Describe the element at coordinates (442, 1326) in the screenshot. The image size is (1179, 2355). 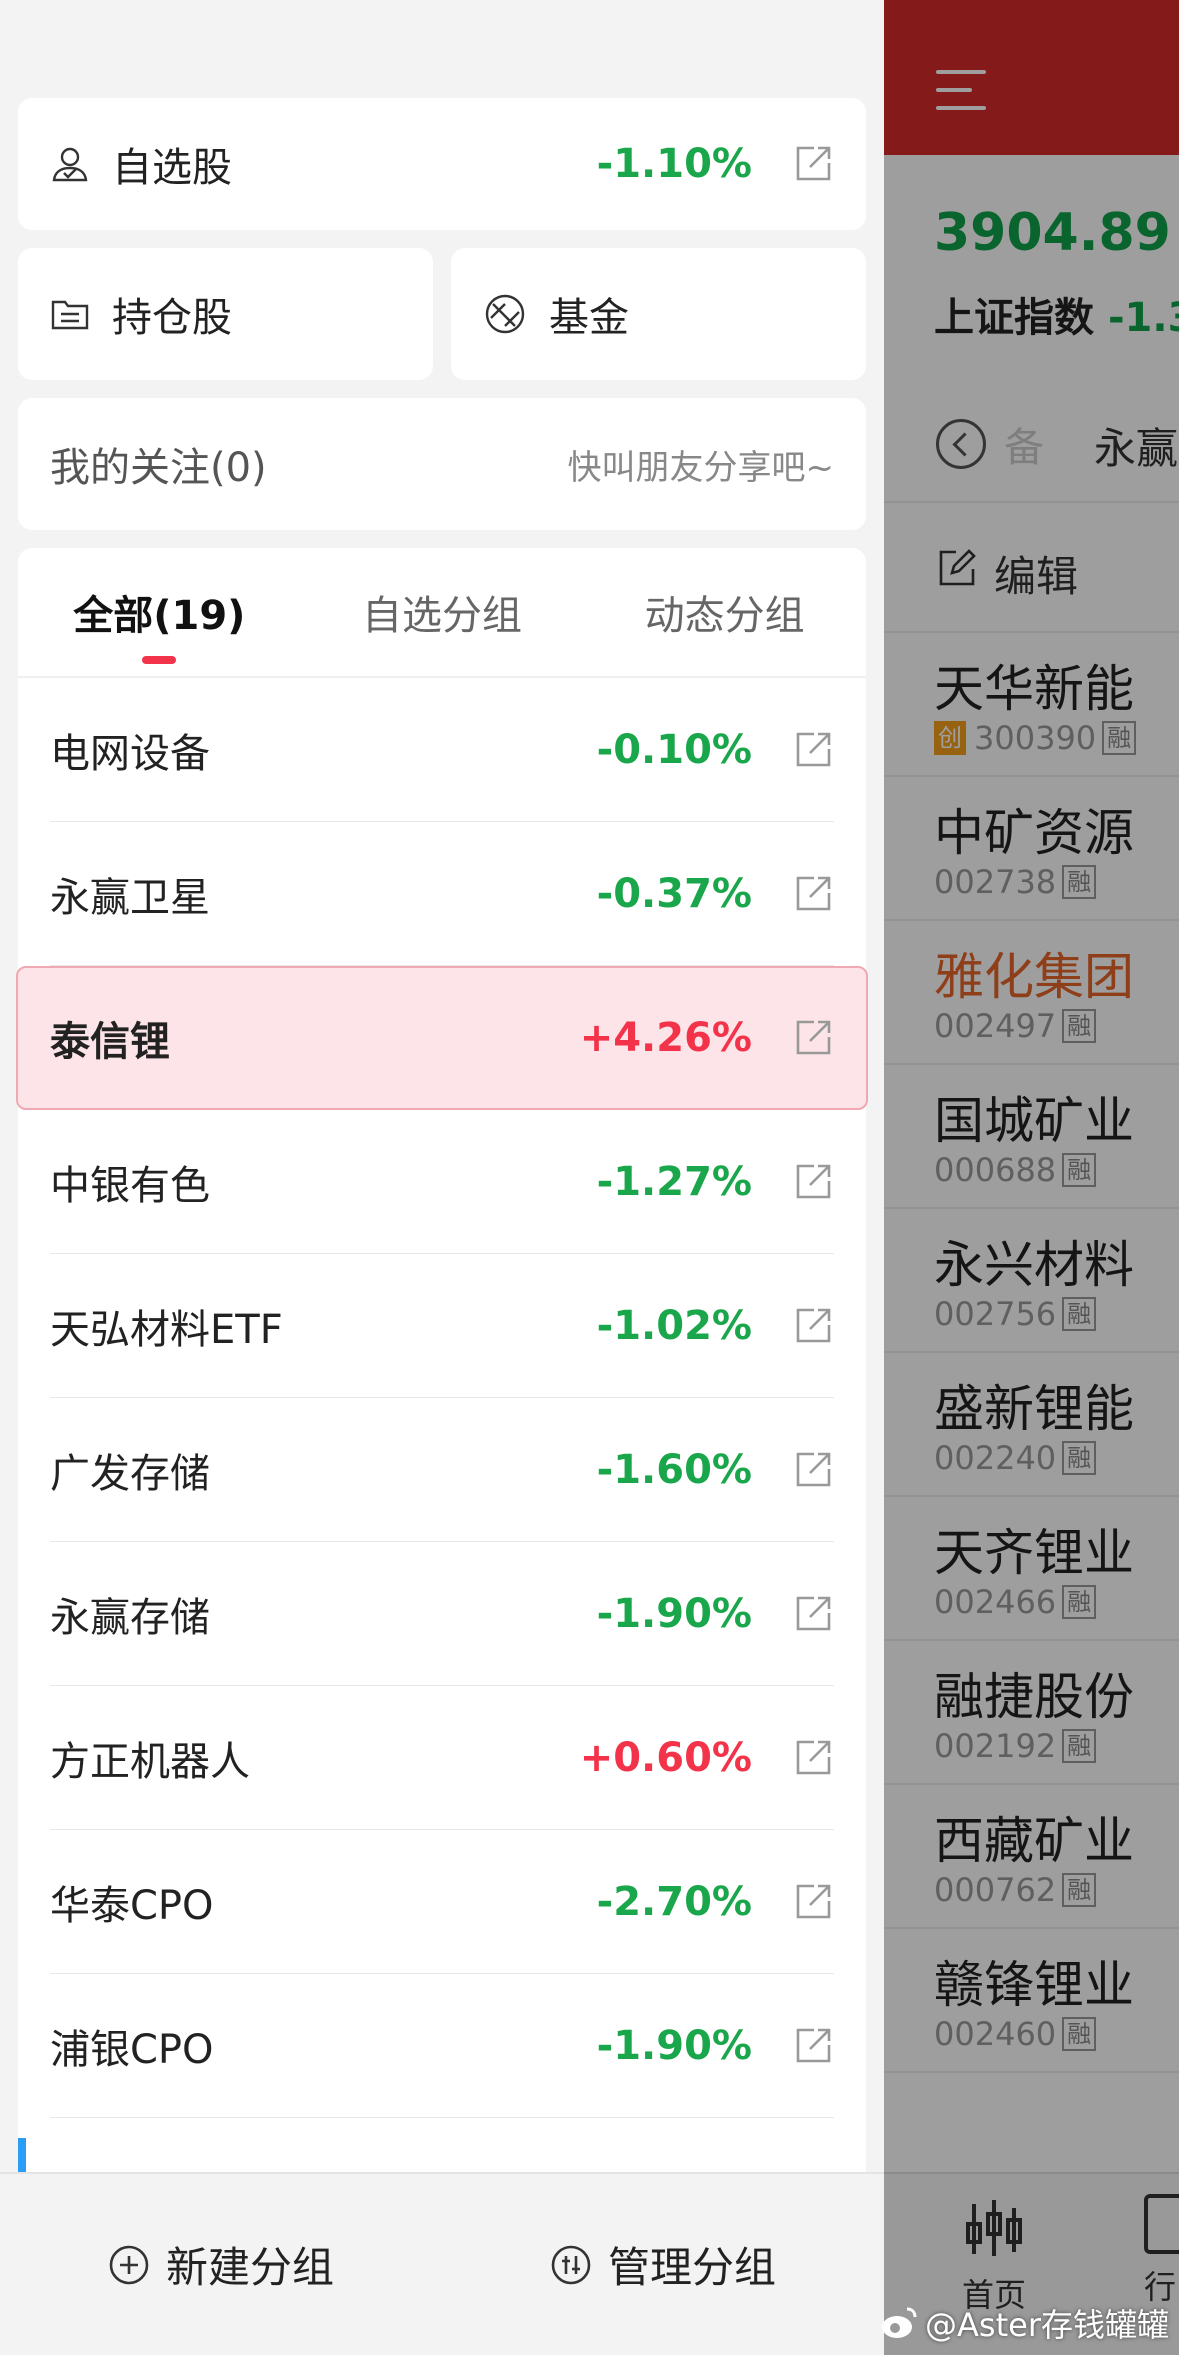
I see `group-row: 天弘材料ETF -1.02%` at that location.